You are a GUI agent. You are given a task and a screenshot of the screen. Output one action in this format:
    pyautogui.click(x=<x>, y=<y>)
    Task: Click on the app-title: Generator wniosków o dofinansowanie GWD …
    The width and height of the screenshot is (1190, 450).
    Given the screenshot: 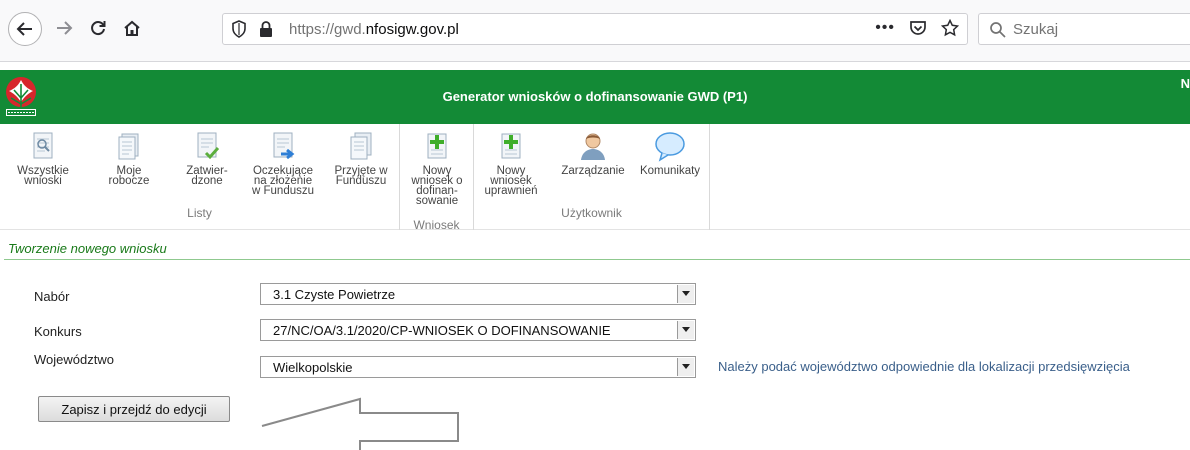 What is the action you would take?
    pyautogui.click(x=595, y=96)
    